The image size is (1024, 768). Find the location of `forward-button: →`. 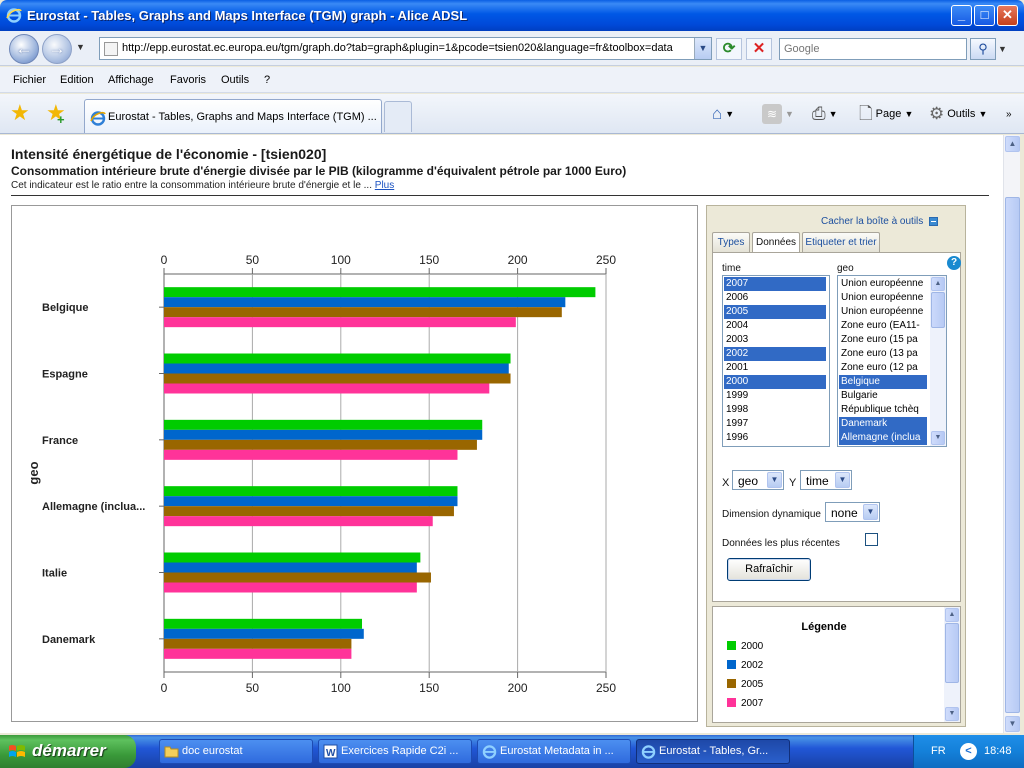

forward-button: → is located at coordinates (57, 49).